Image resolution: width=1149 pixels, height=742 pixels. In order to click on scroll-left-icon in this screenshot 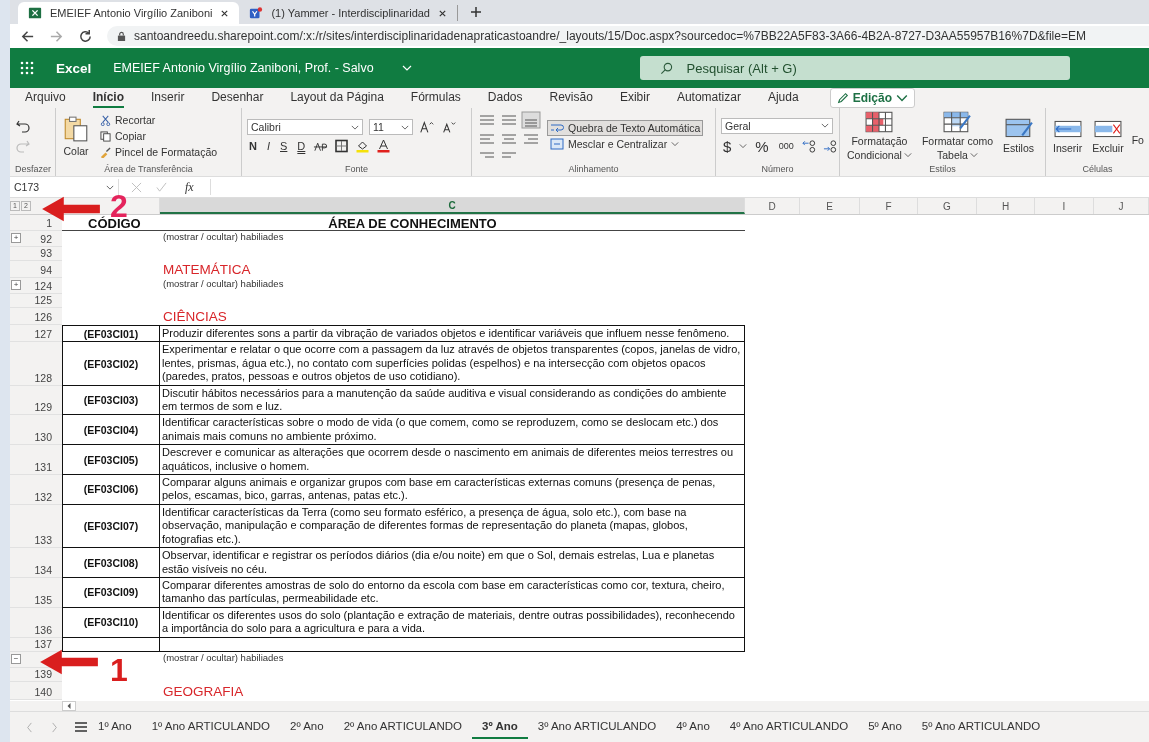, I will do `click(69, 706)`.